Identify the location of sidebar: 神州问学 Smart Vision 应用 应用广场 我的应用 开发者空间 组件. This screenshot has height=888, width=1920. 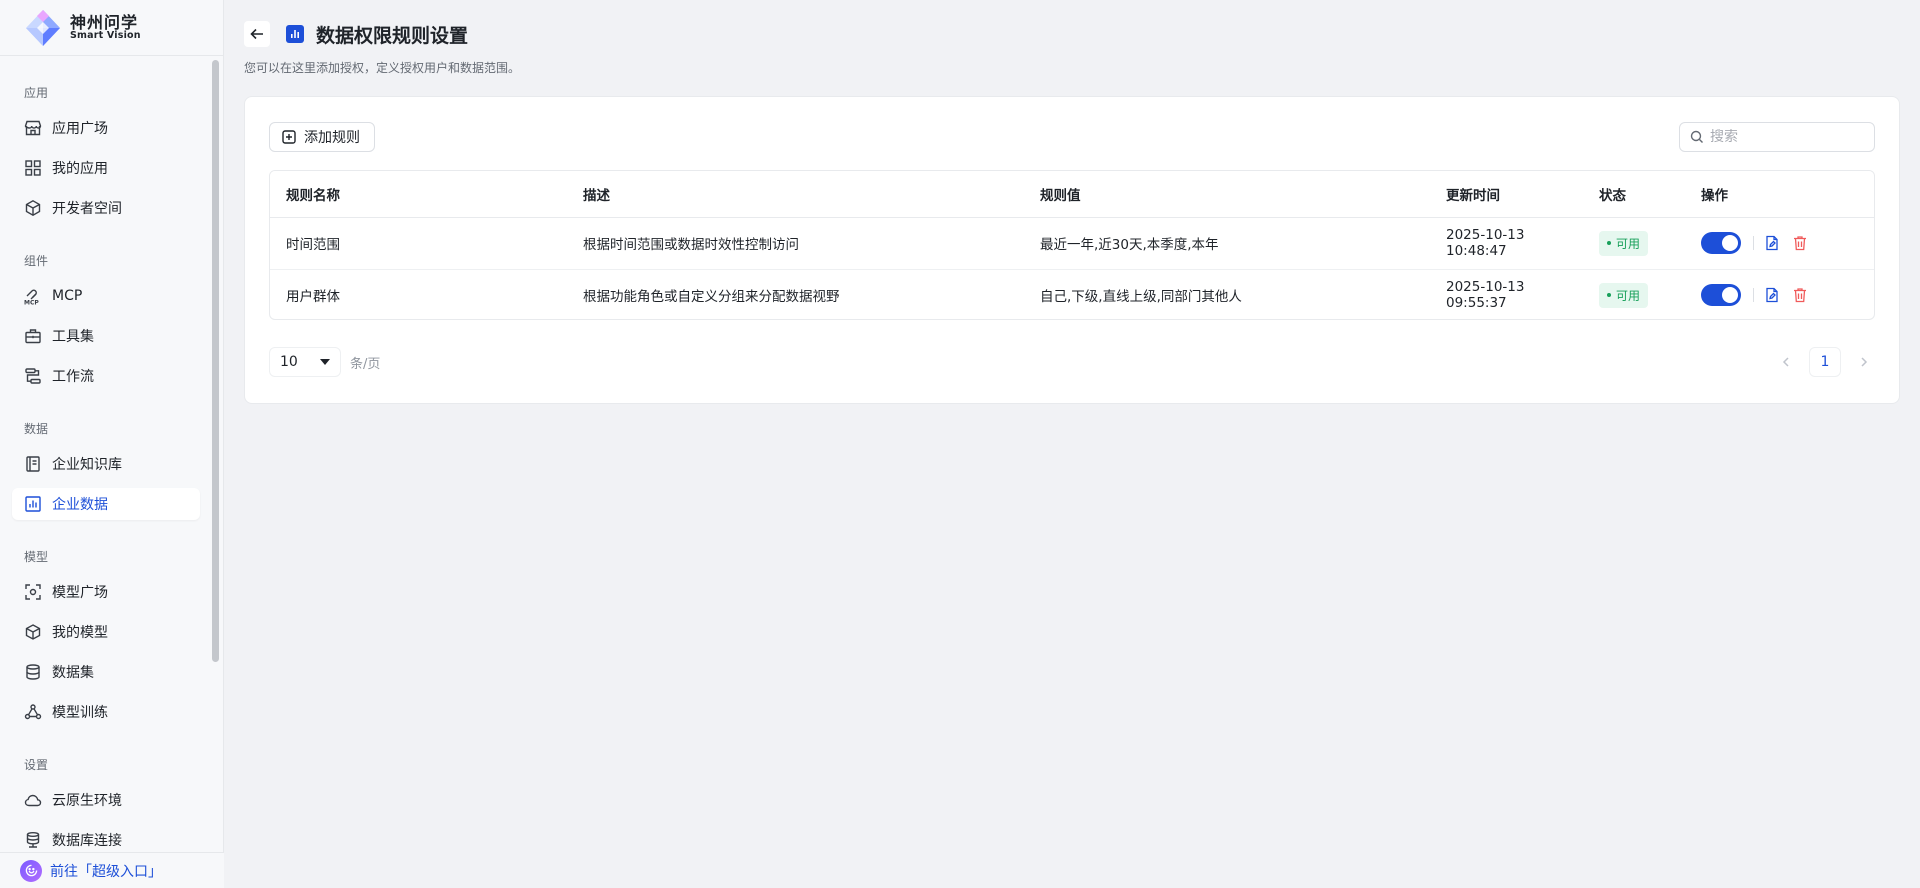
(112, 444).